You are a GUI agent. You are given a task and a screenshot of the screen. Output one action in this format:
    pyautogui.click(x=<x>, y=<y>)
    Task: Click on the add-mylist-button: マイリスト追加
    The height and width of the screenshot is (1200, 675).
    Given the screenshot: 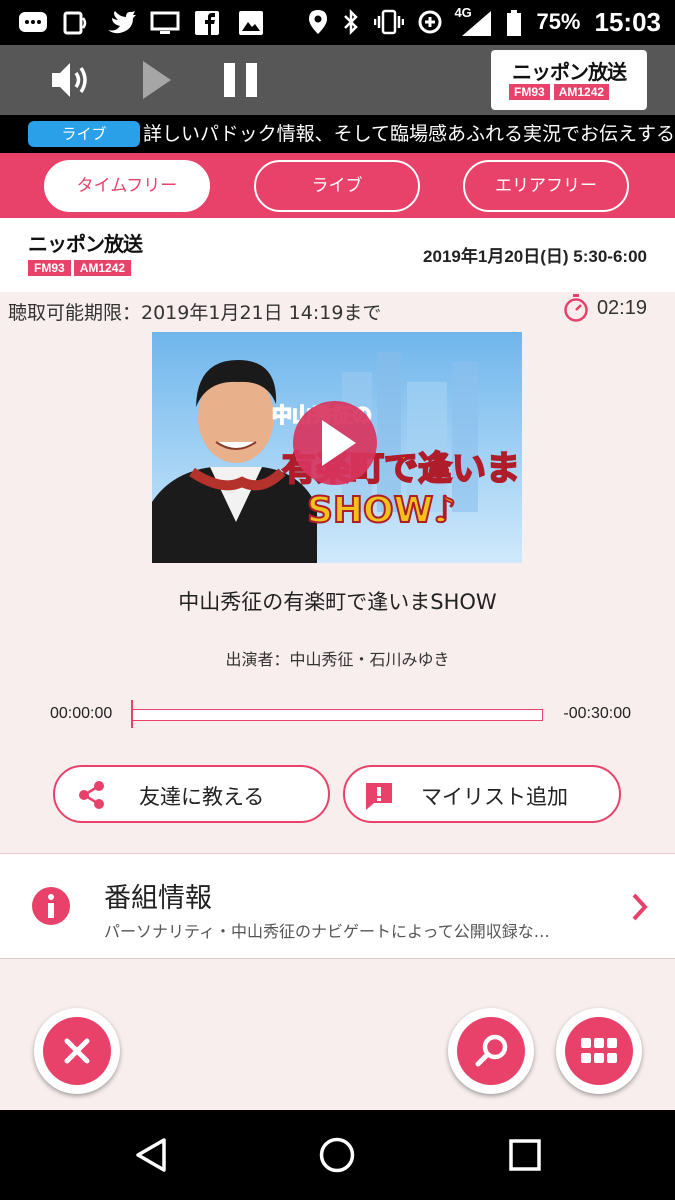 What is the action you would take?
    pyautogui.click(x=482, y=794)
    